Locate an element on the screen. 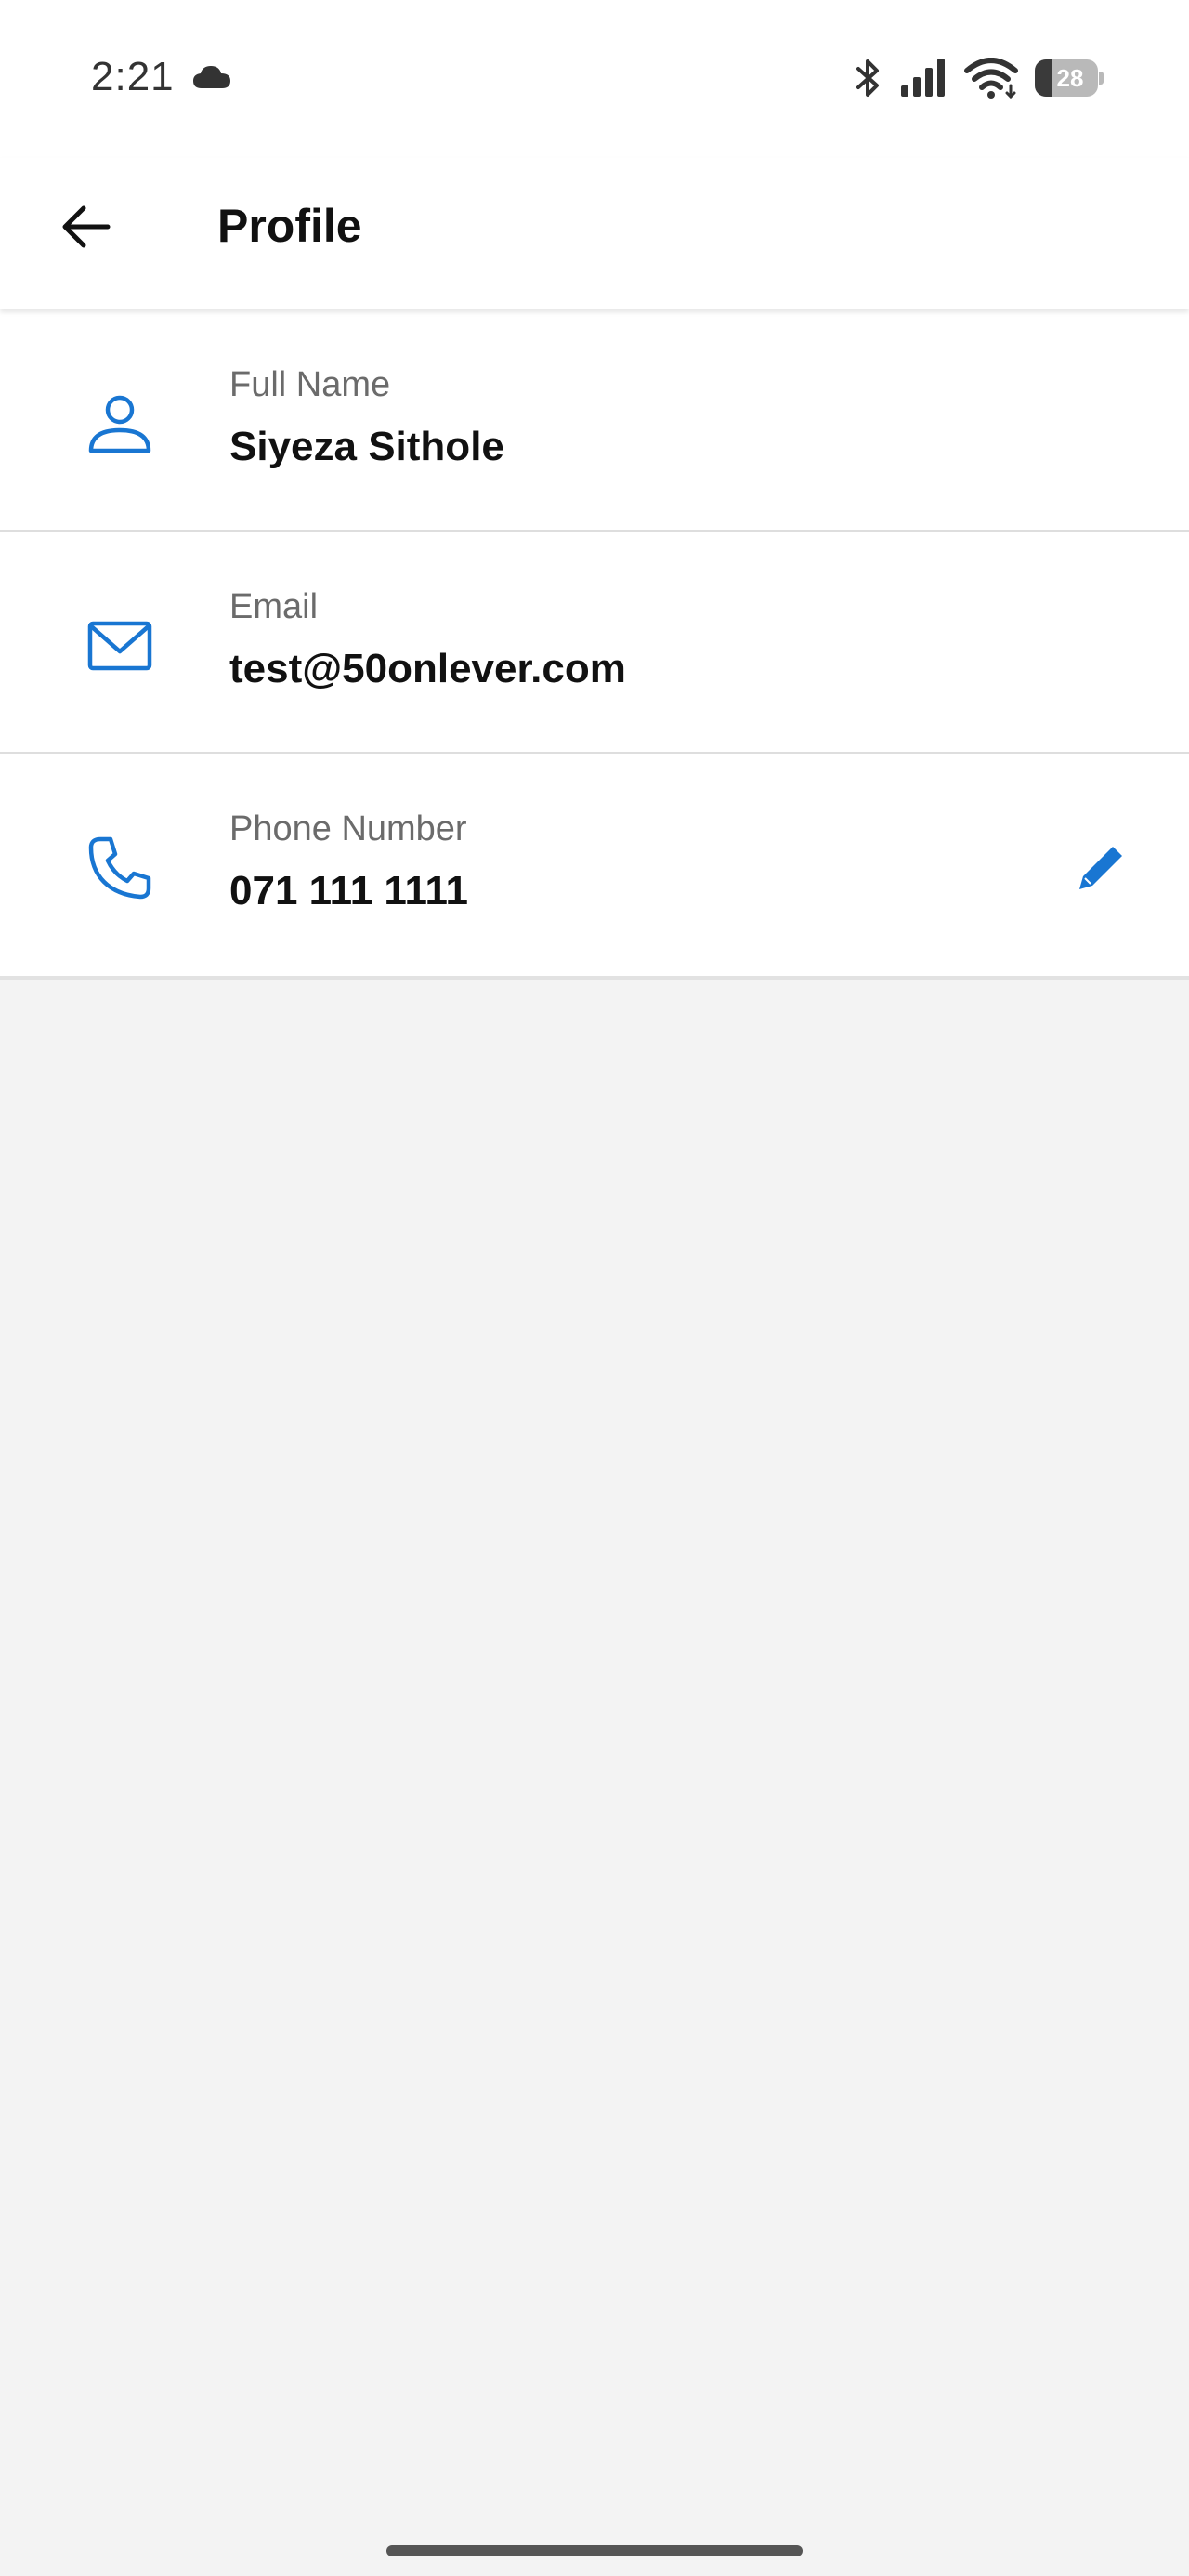 Image resolution: width=1189 pixels, height=2576 pixels. battery-level: 28 is located at coordinates (1070, 78).